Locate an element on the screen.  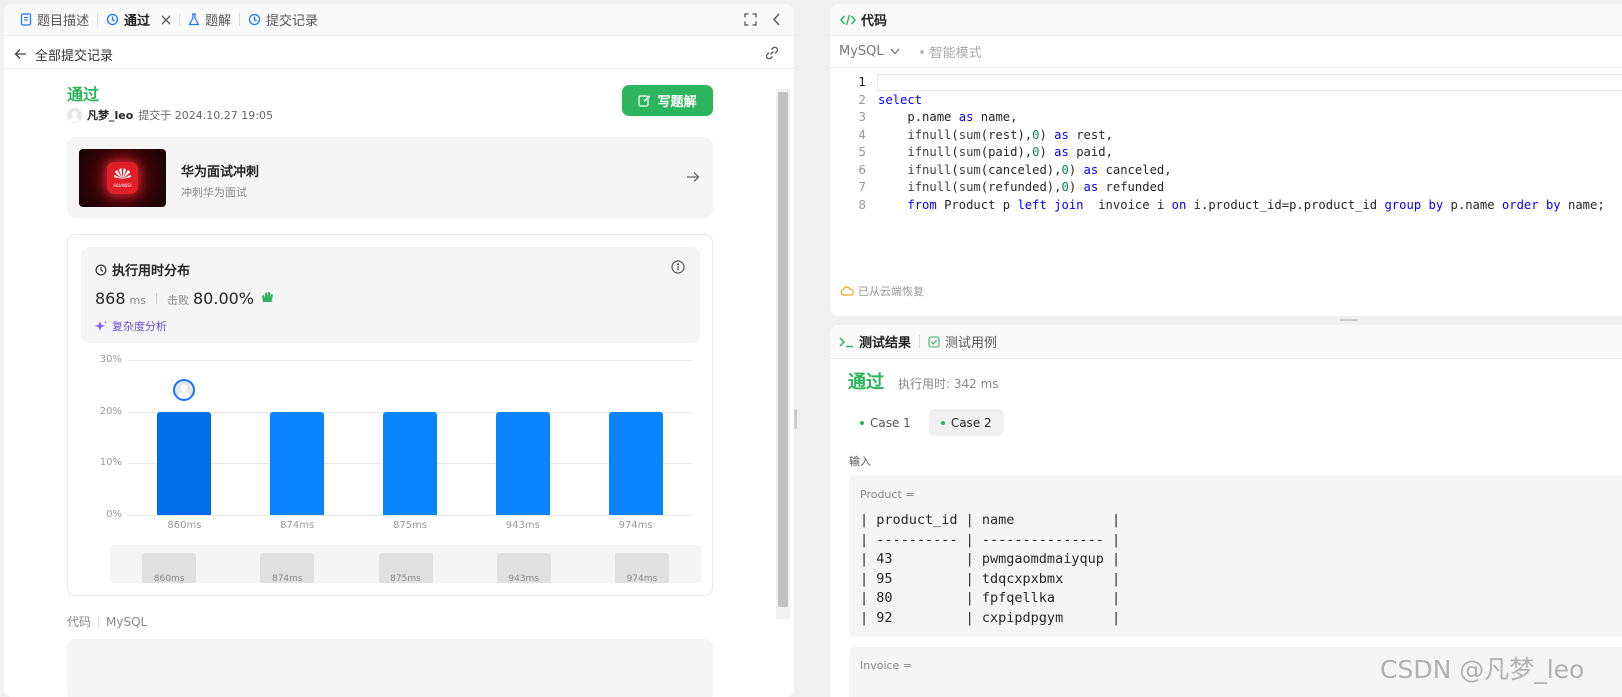
chart-x-tick-label: 943ms is located at coordinates (522, 525).